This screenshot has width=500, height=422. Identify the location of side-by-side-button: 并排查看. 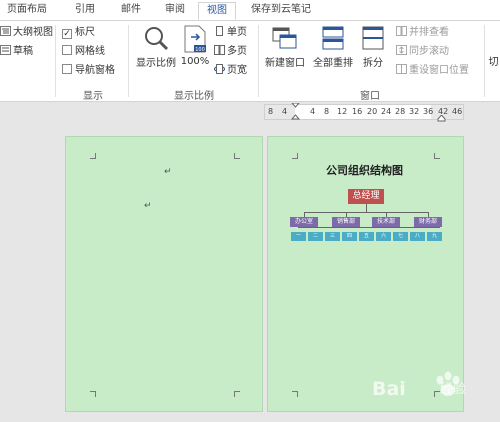
(422, 33).